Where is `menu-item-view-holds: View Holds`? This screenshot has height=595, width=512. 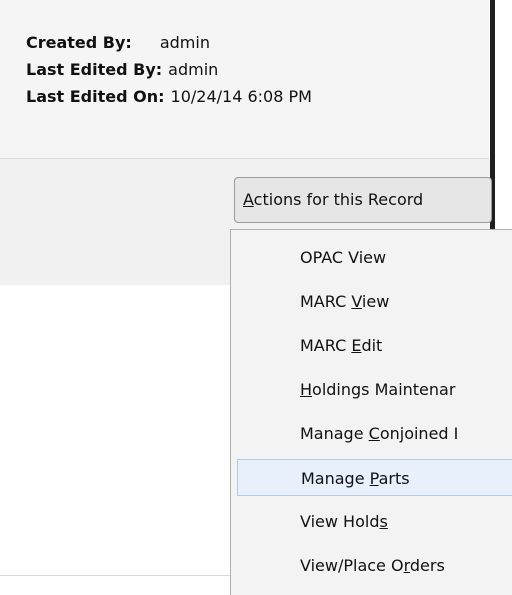 menu-item-view-holds: View Holds is located at coordinates (374, 521).